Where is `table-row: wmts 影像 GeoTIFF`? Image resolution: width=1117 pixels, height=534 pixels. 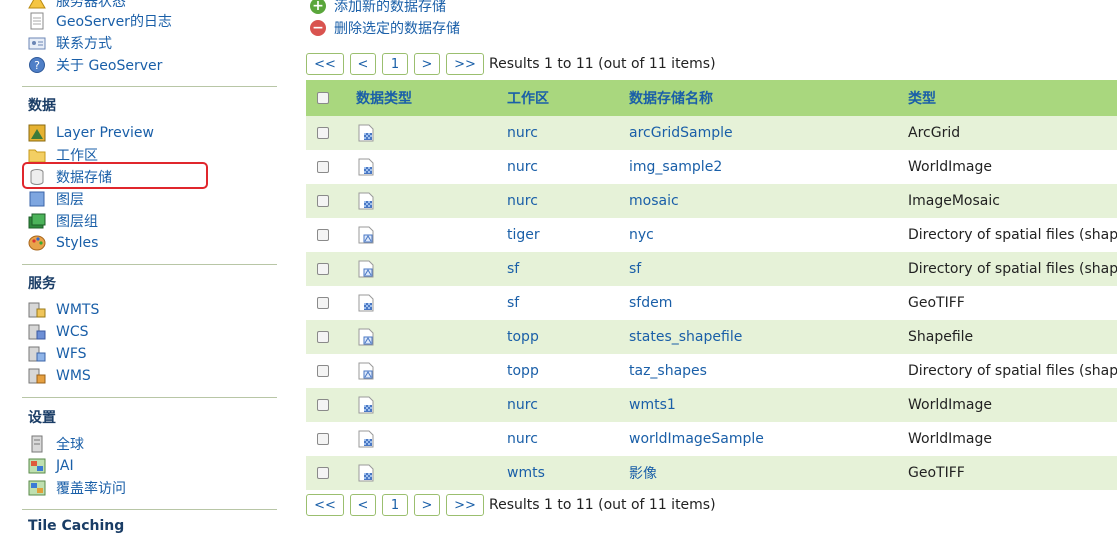
table-row: wmts 影像 GeoTIFF is located at coordinates (711, 473).